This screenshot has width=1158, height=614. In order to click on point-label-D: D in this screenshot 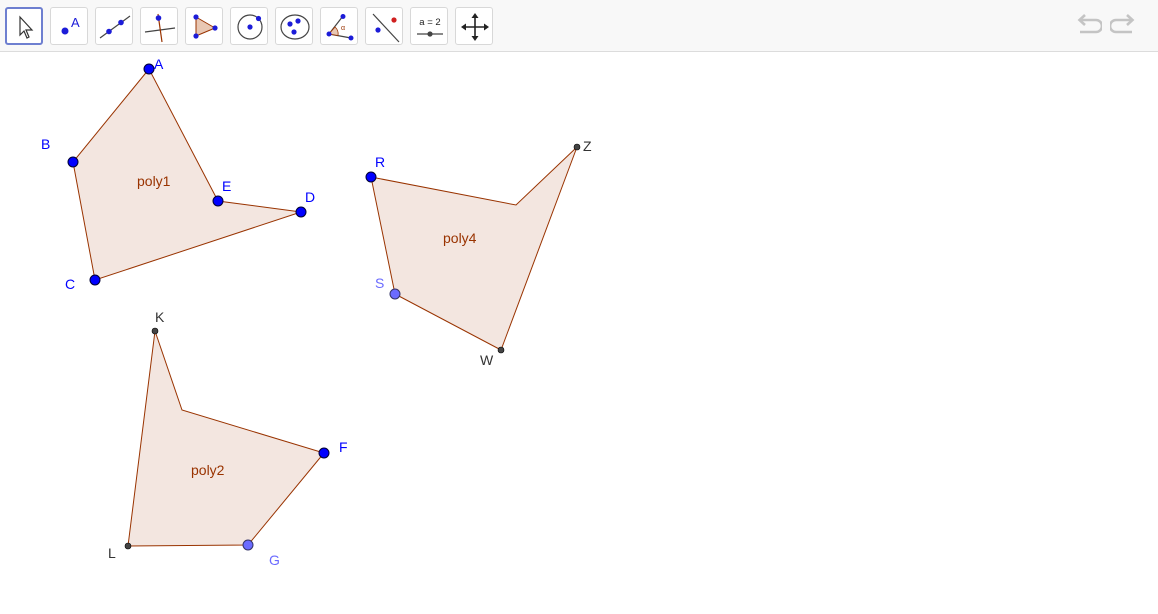, I will do `click(310, 197)`.